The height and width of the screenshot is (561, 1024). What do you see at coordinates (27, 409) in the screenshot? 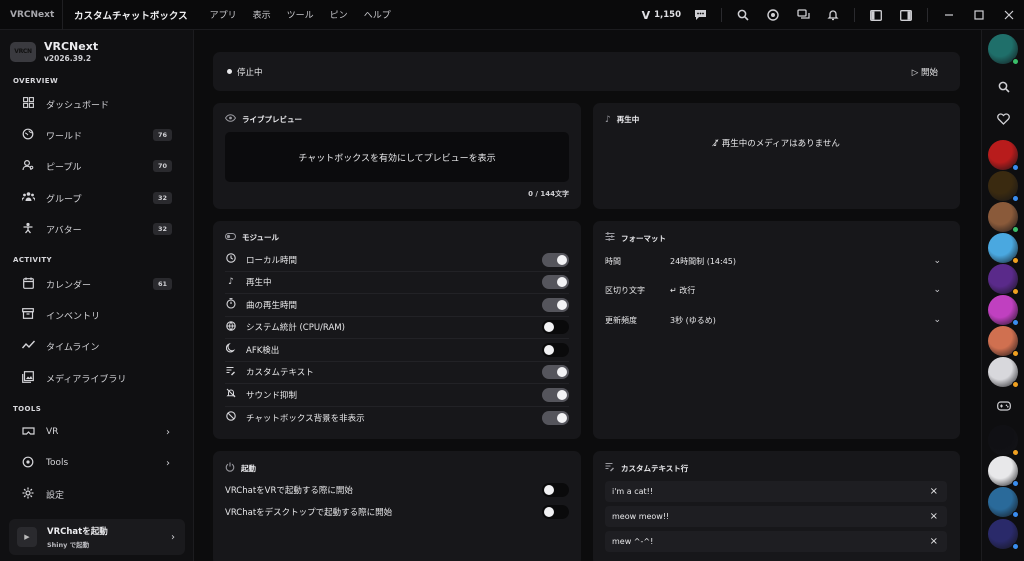
I see `section-tools: TOOLS` at bounding box center [27, 409].